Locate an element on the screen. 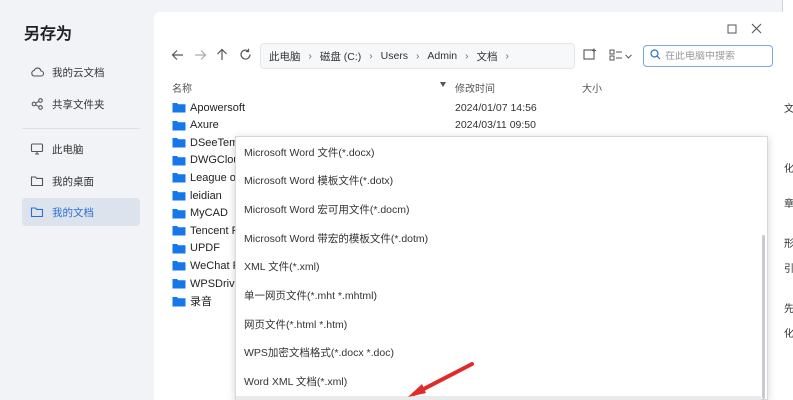 The height and width of the screenshot is (400, 793). file-row: Apowersoft 2024/01/07 14:56 is located at coordinates (387, 107).